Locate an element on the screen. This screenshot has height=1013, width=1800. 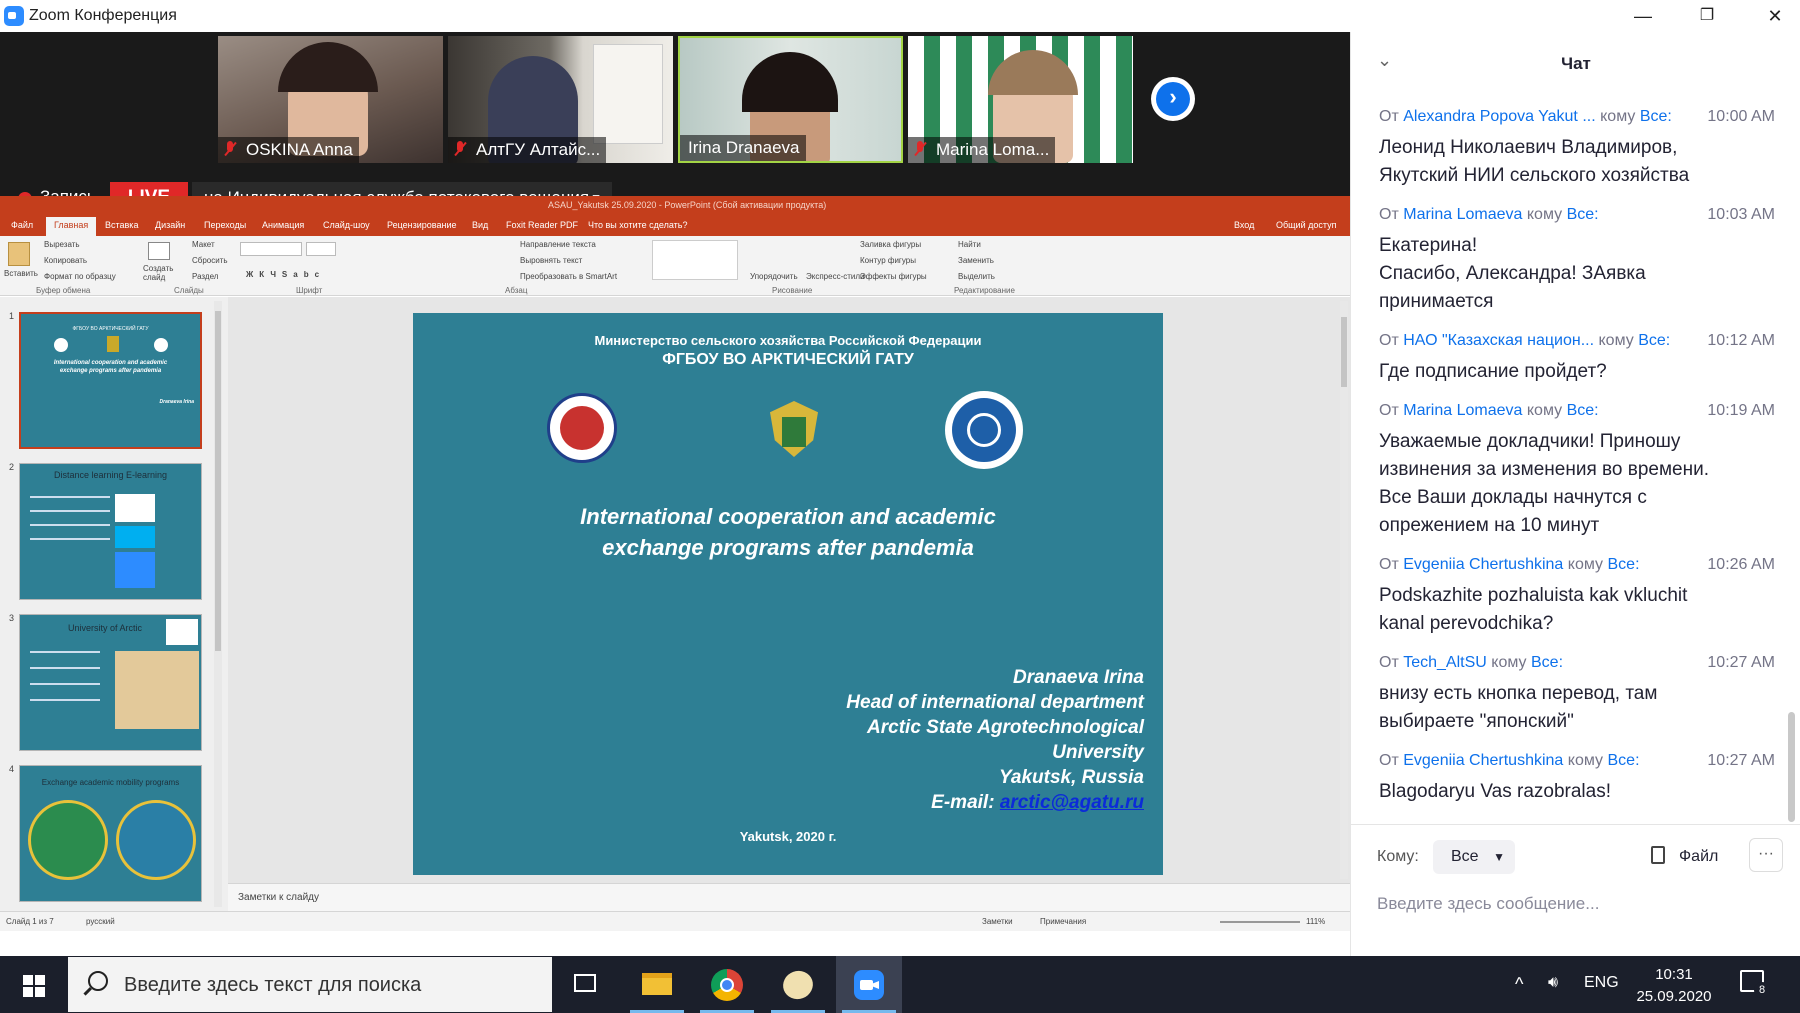
smartart-button: Преобразовать в SmartArt is located at coordinates (568, 276).